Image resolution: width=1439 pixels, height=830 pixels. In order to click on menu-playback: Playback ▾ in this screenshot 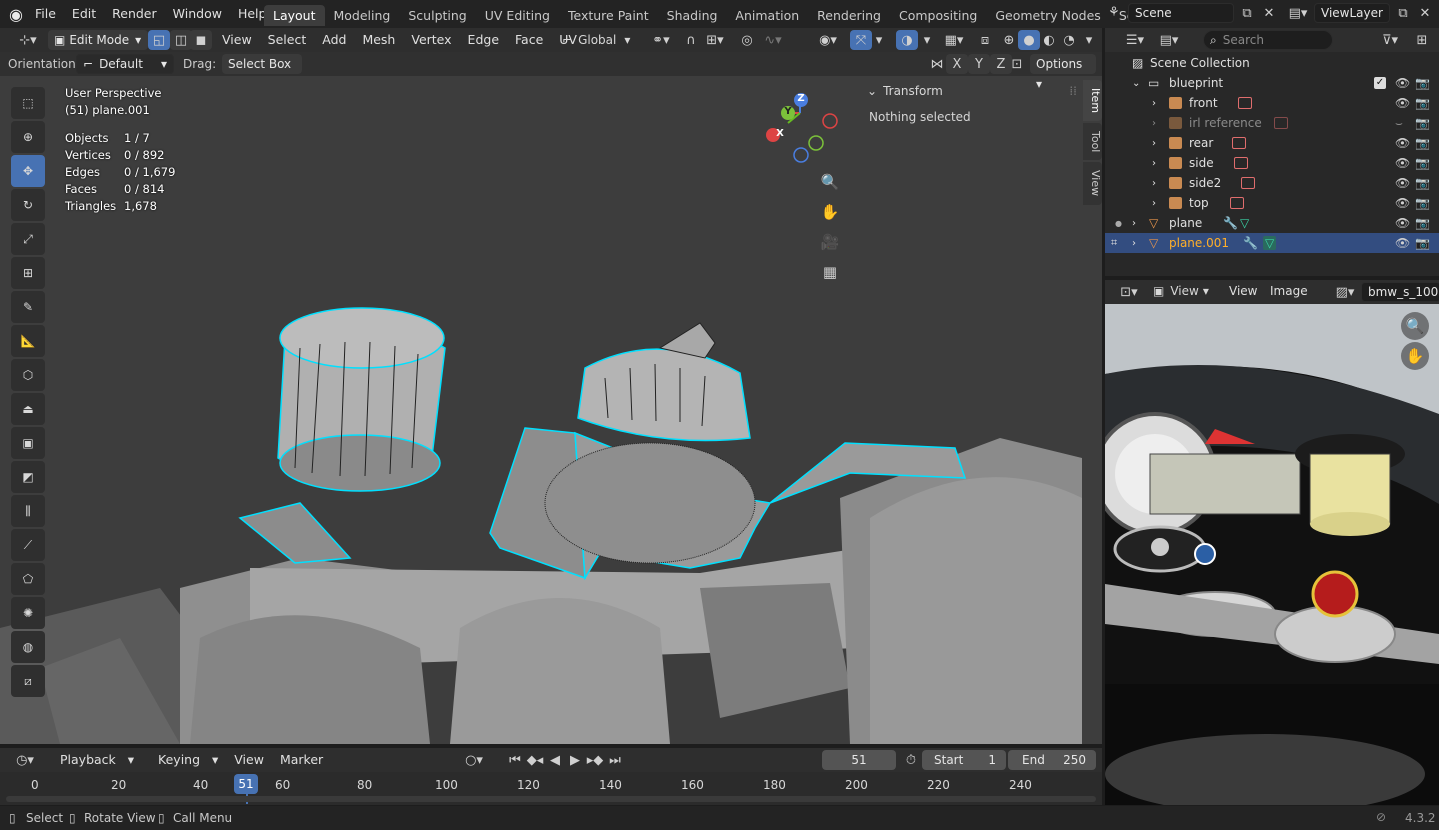, I will do `click(93, 759)`.